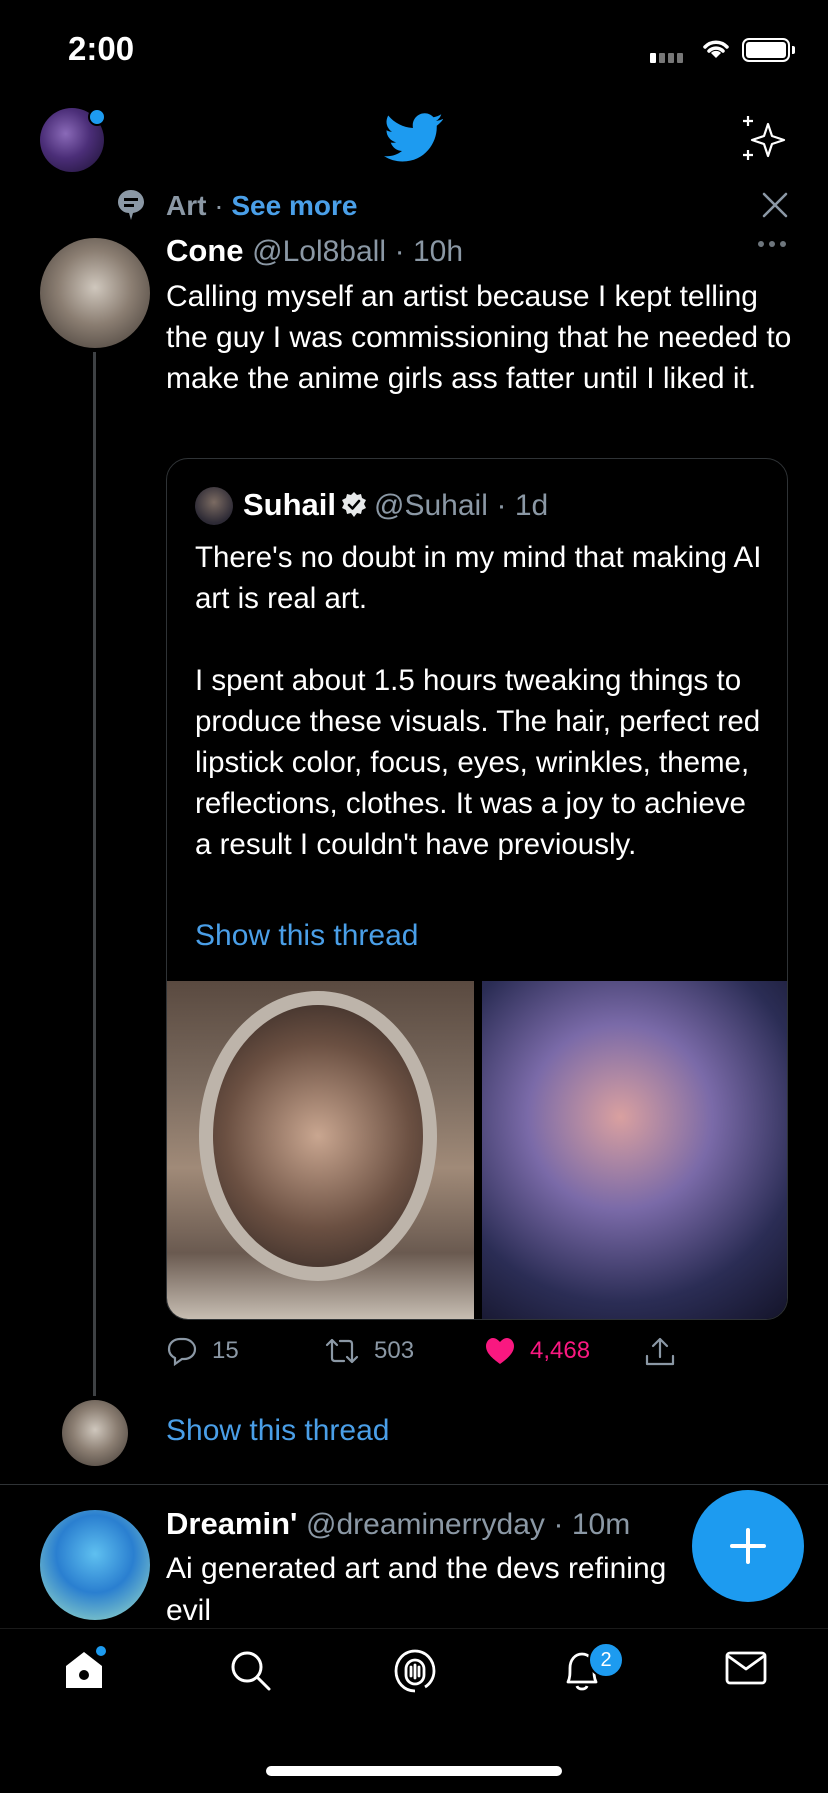 The image size is (828, 1793). What do you see at coordinates (414, 1484) in the screenshot?
I see `tweet-divider` at bounding box center [414, 1484].